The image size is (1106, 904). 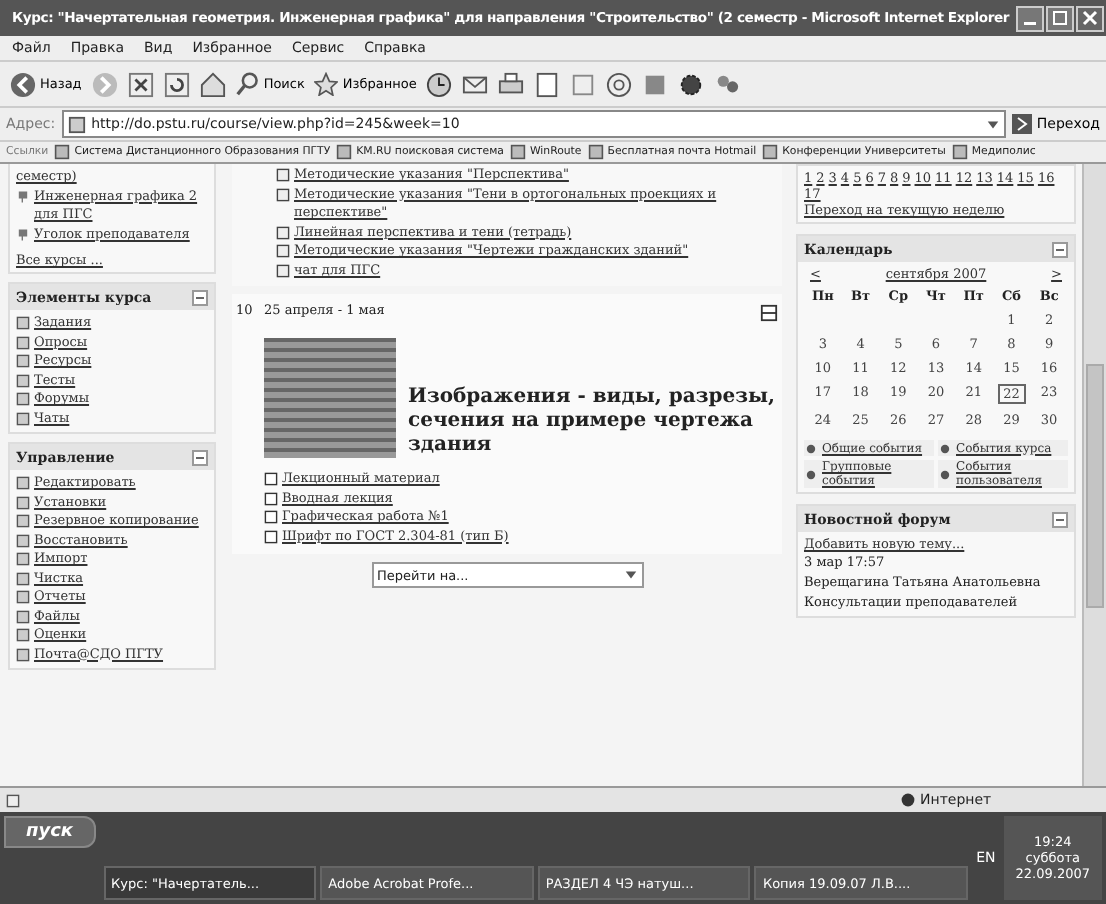 What do you see at coordinates (691, 84) in the screenshot?
I see `gear-icon` at bounding box center [691, 84].